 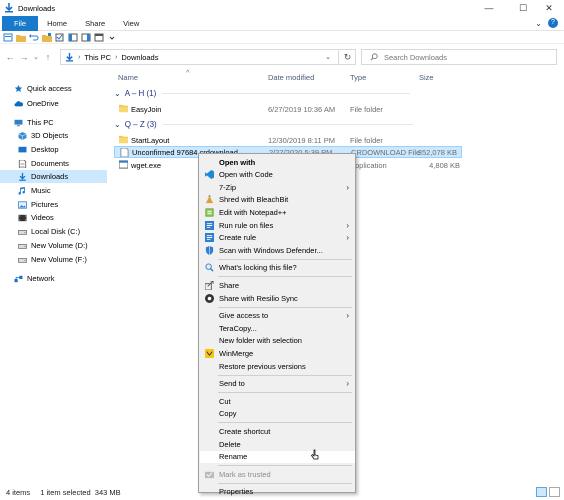 What do you see at coordinates (112, 37) in the screenshot?
I see `customize-qat-icon` at bounding box center [112, 37].